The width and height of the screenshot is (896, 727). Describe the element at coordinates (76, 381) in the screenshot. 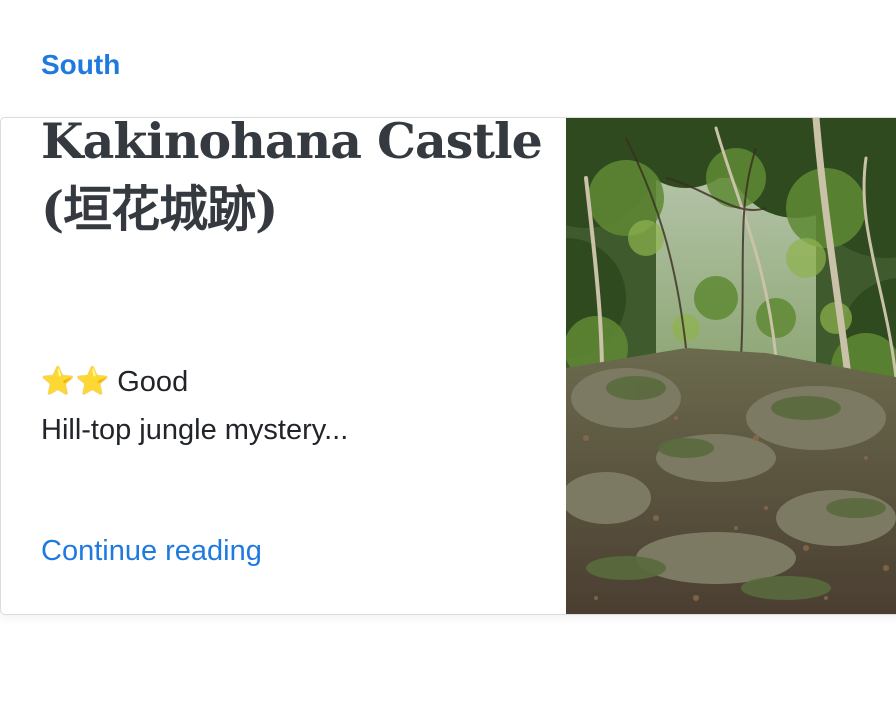

I see `star-rating-icon: ⭐⭐` at that location.